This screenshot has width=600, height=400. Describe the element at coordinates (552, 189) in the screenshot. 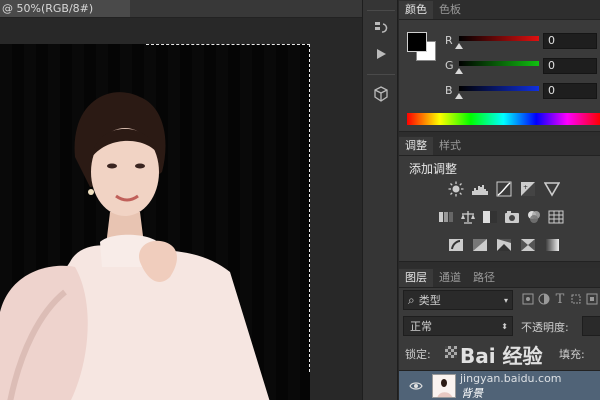

I see `vibrance-icon` at that location.